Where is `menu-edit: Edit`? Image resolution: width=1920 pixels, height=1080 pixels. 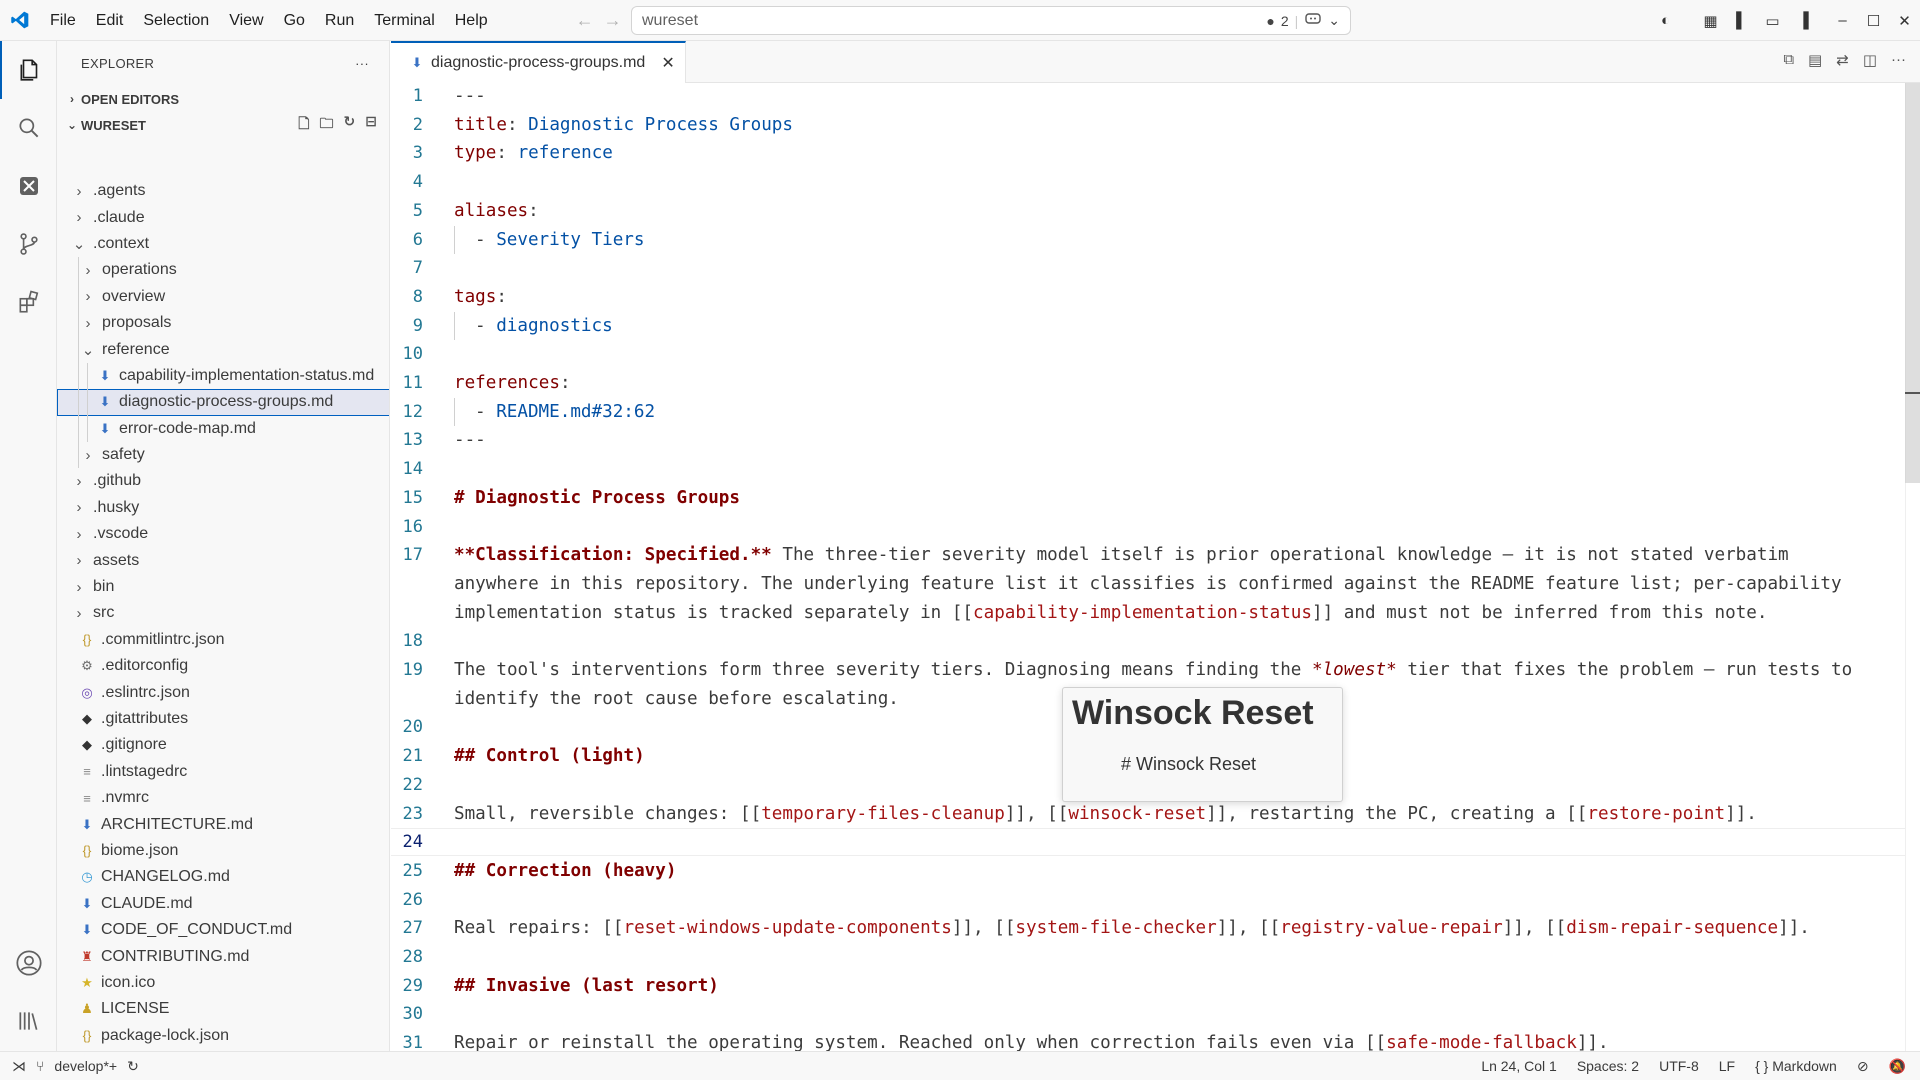
menu-edit: Edit is located at coordinates (110, 20).